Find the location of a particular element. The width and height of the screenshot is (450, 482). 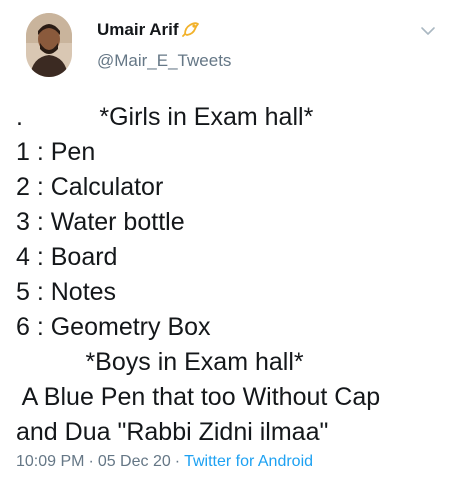

tweet-line: 1 : Pen is located at coordinates (56, 152).